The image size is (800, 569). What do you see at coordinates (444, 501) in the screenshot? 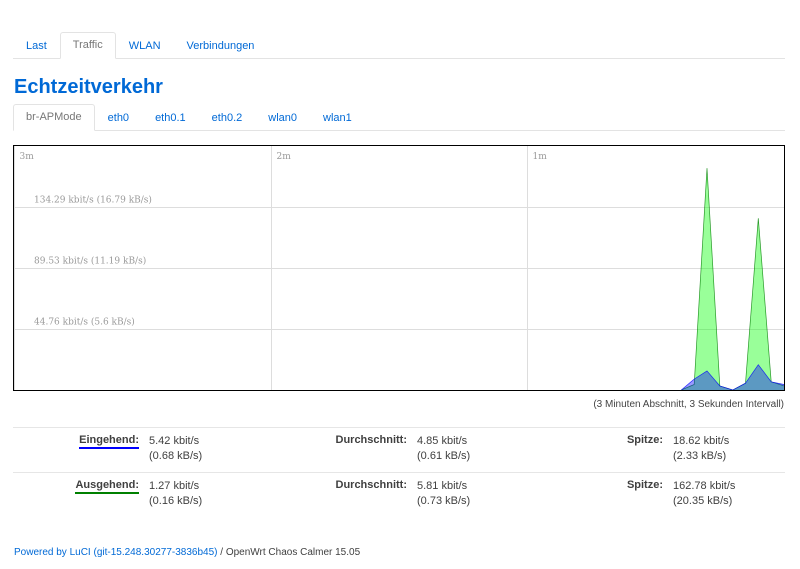
I see `outgoing-avg-kb: (0.73 kB/s)` at bounding box center [444, 501].